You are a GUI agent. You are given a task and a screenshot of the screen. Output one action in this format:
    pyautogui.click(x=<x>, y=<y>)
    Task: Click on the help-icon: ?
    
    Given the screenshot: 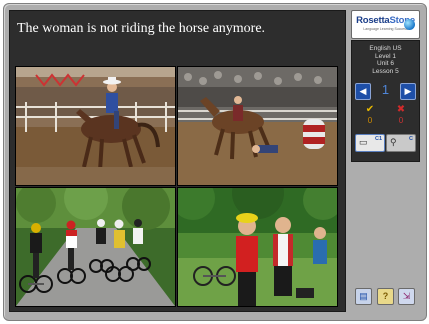 What is the action you would take?
    pyautogui.click(x=385, y=296)
    